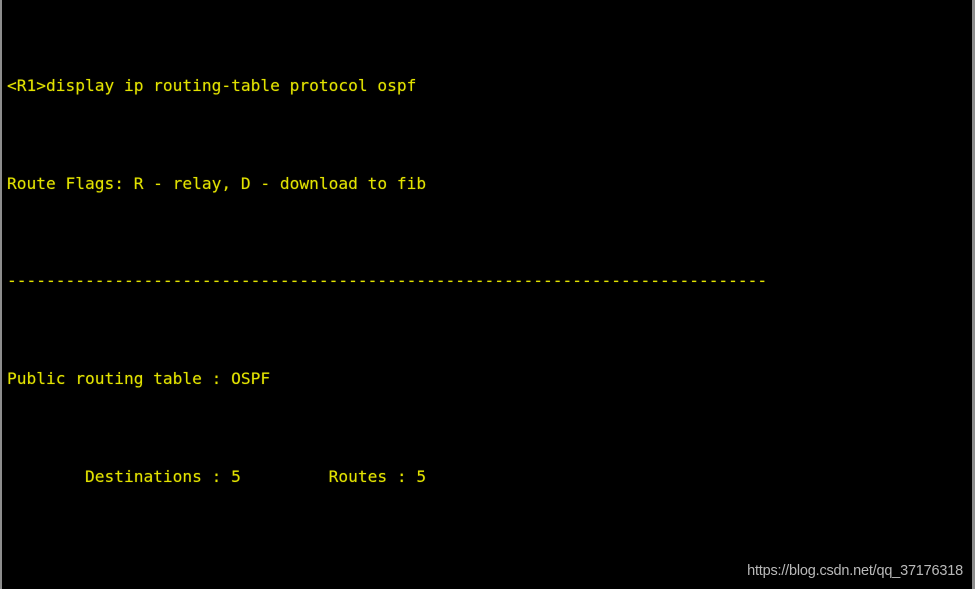 The image size is (975, 589). I want to click on public-routing-table-line: Public routing table : OSPF, so click(139, 379).